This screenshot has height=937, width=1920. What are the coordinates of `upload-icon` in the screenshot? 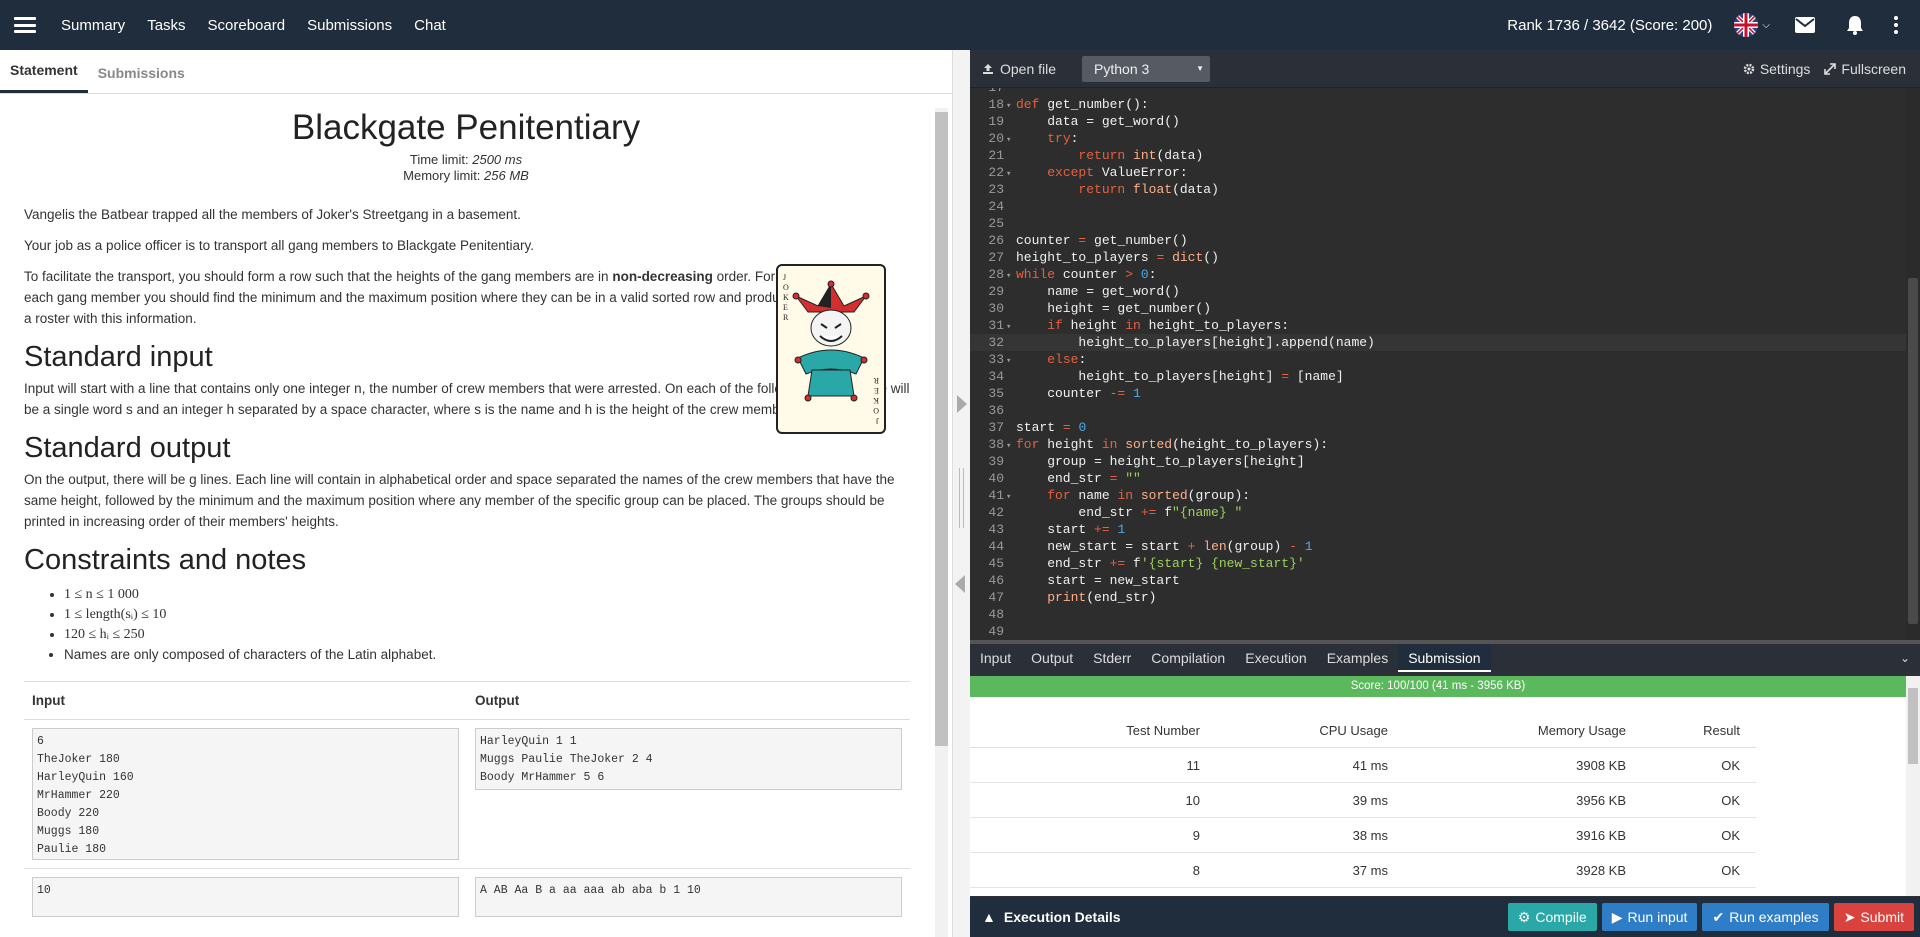 It's located at (988, 68).